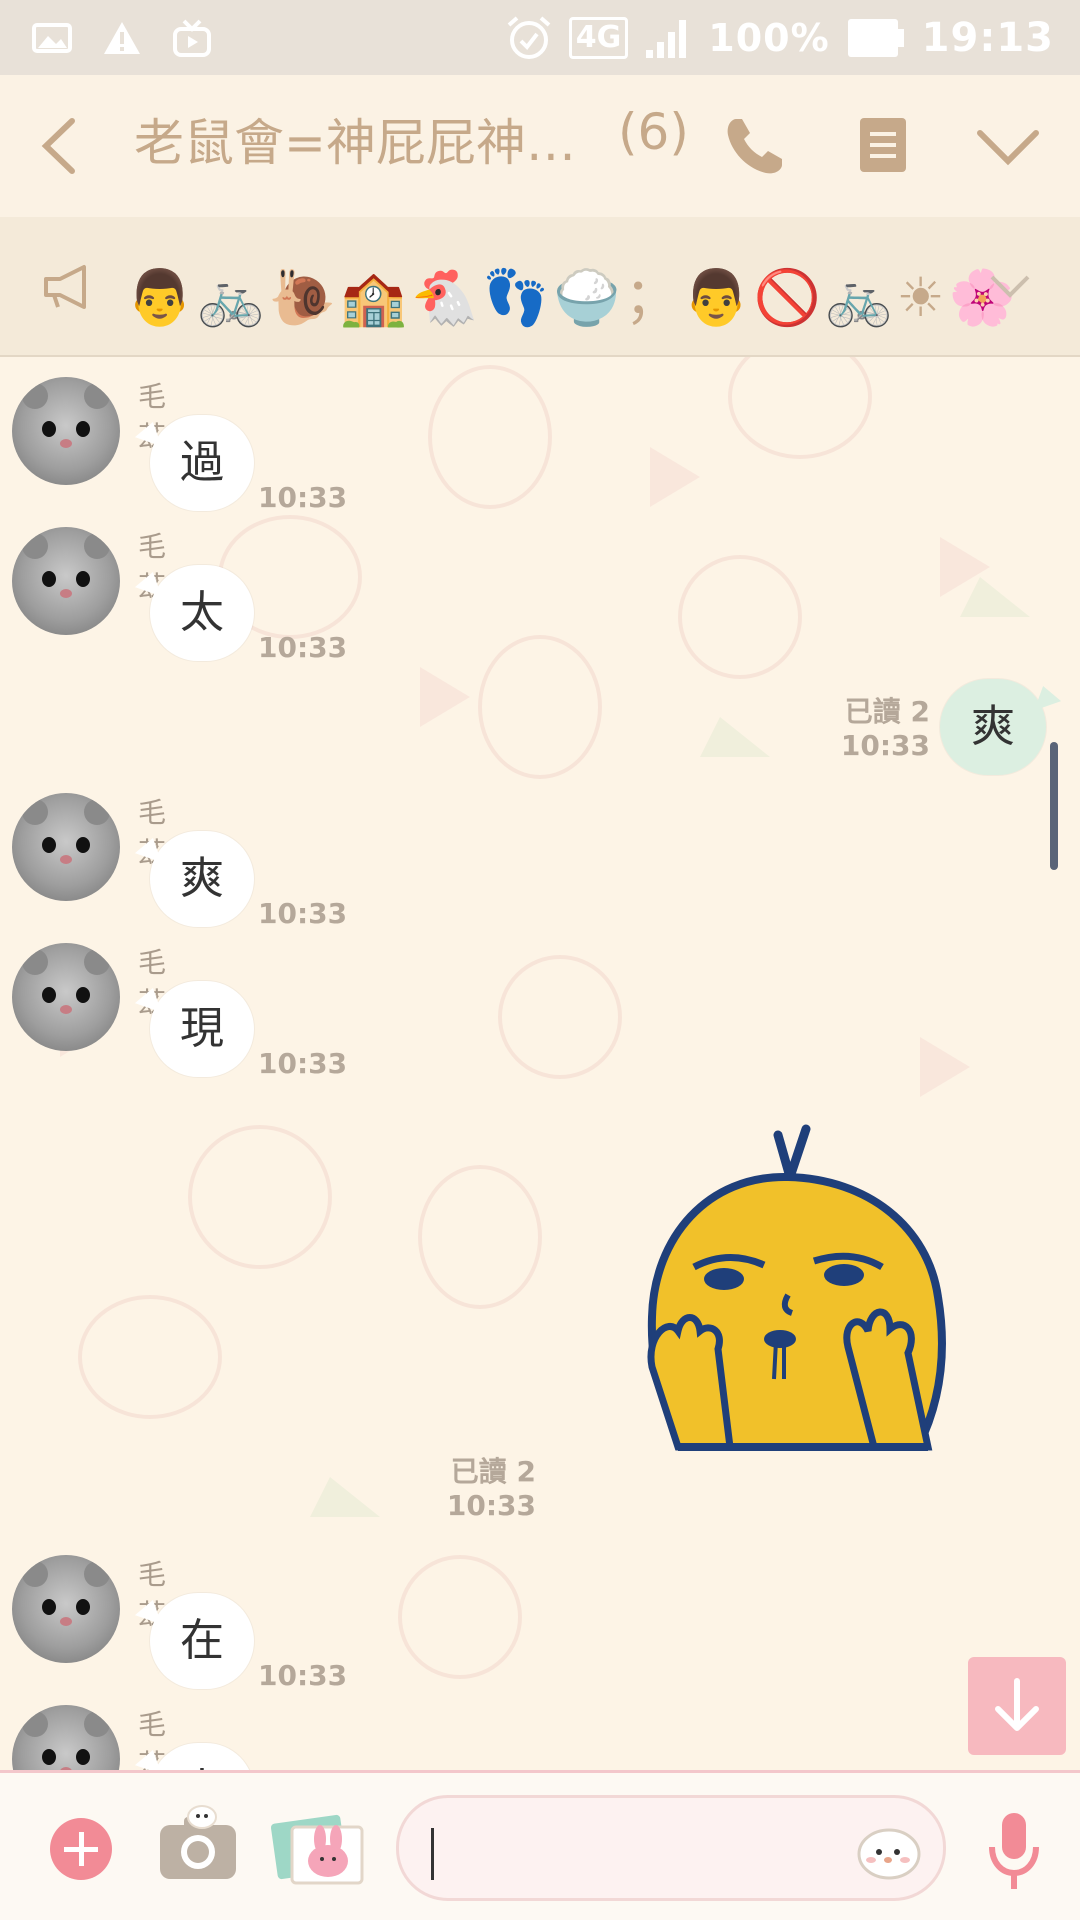  I want to click on gallery-icon, so click(318, 1847).